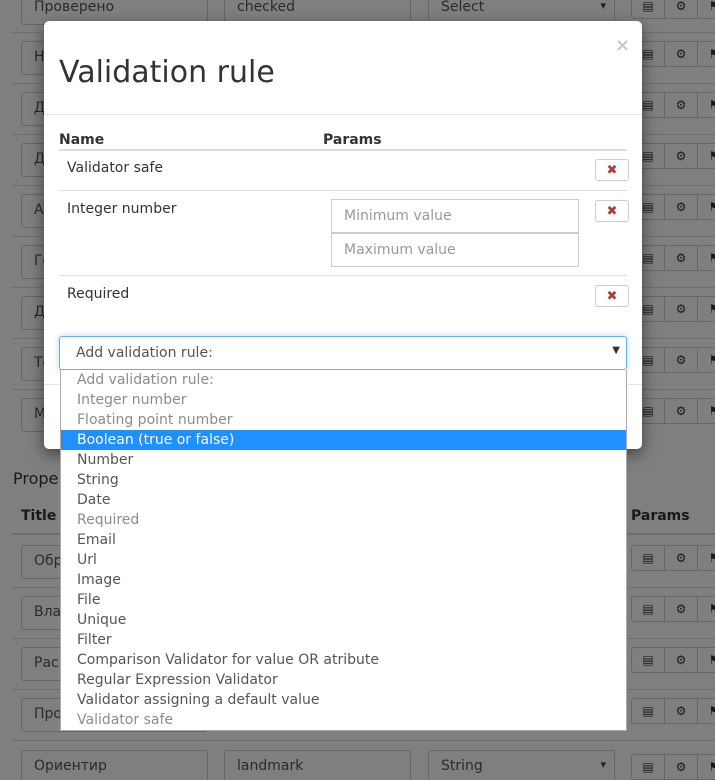 This screenshot has height=780, width=715. I want to click on rule-name: Integer number, so click(122, 209).